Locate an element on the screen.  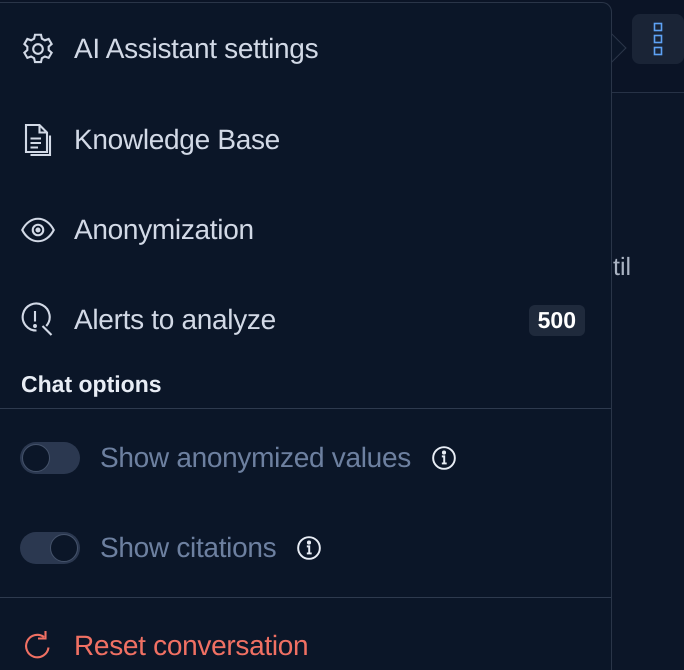
more-icon is located at coordinates (658, 39).